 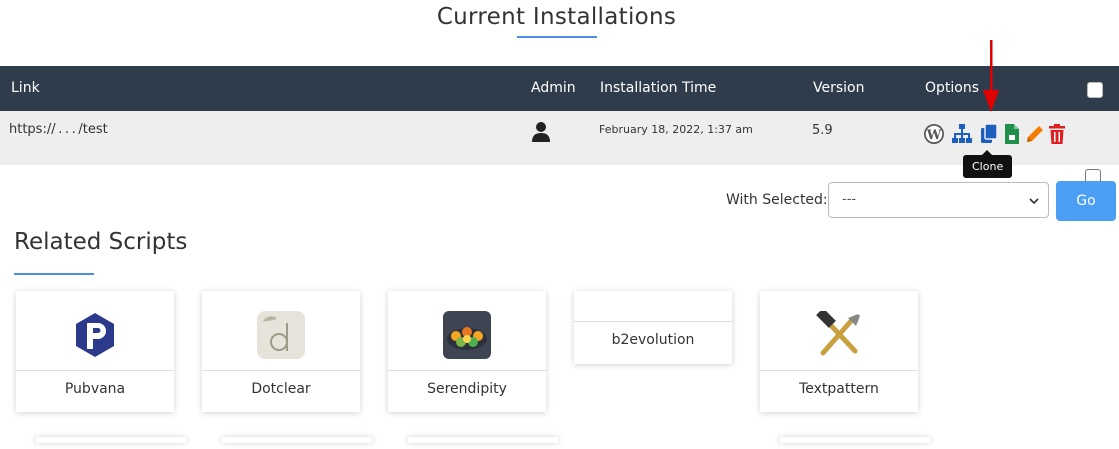 What do you see at coordinates (281, 389) in the screenshot?
I see `script-name: Dotclear` at bounding box center [281, 389].